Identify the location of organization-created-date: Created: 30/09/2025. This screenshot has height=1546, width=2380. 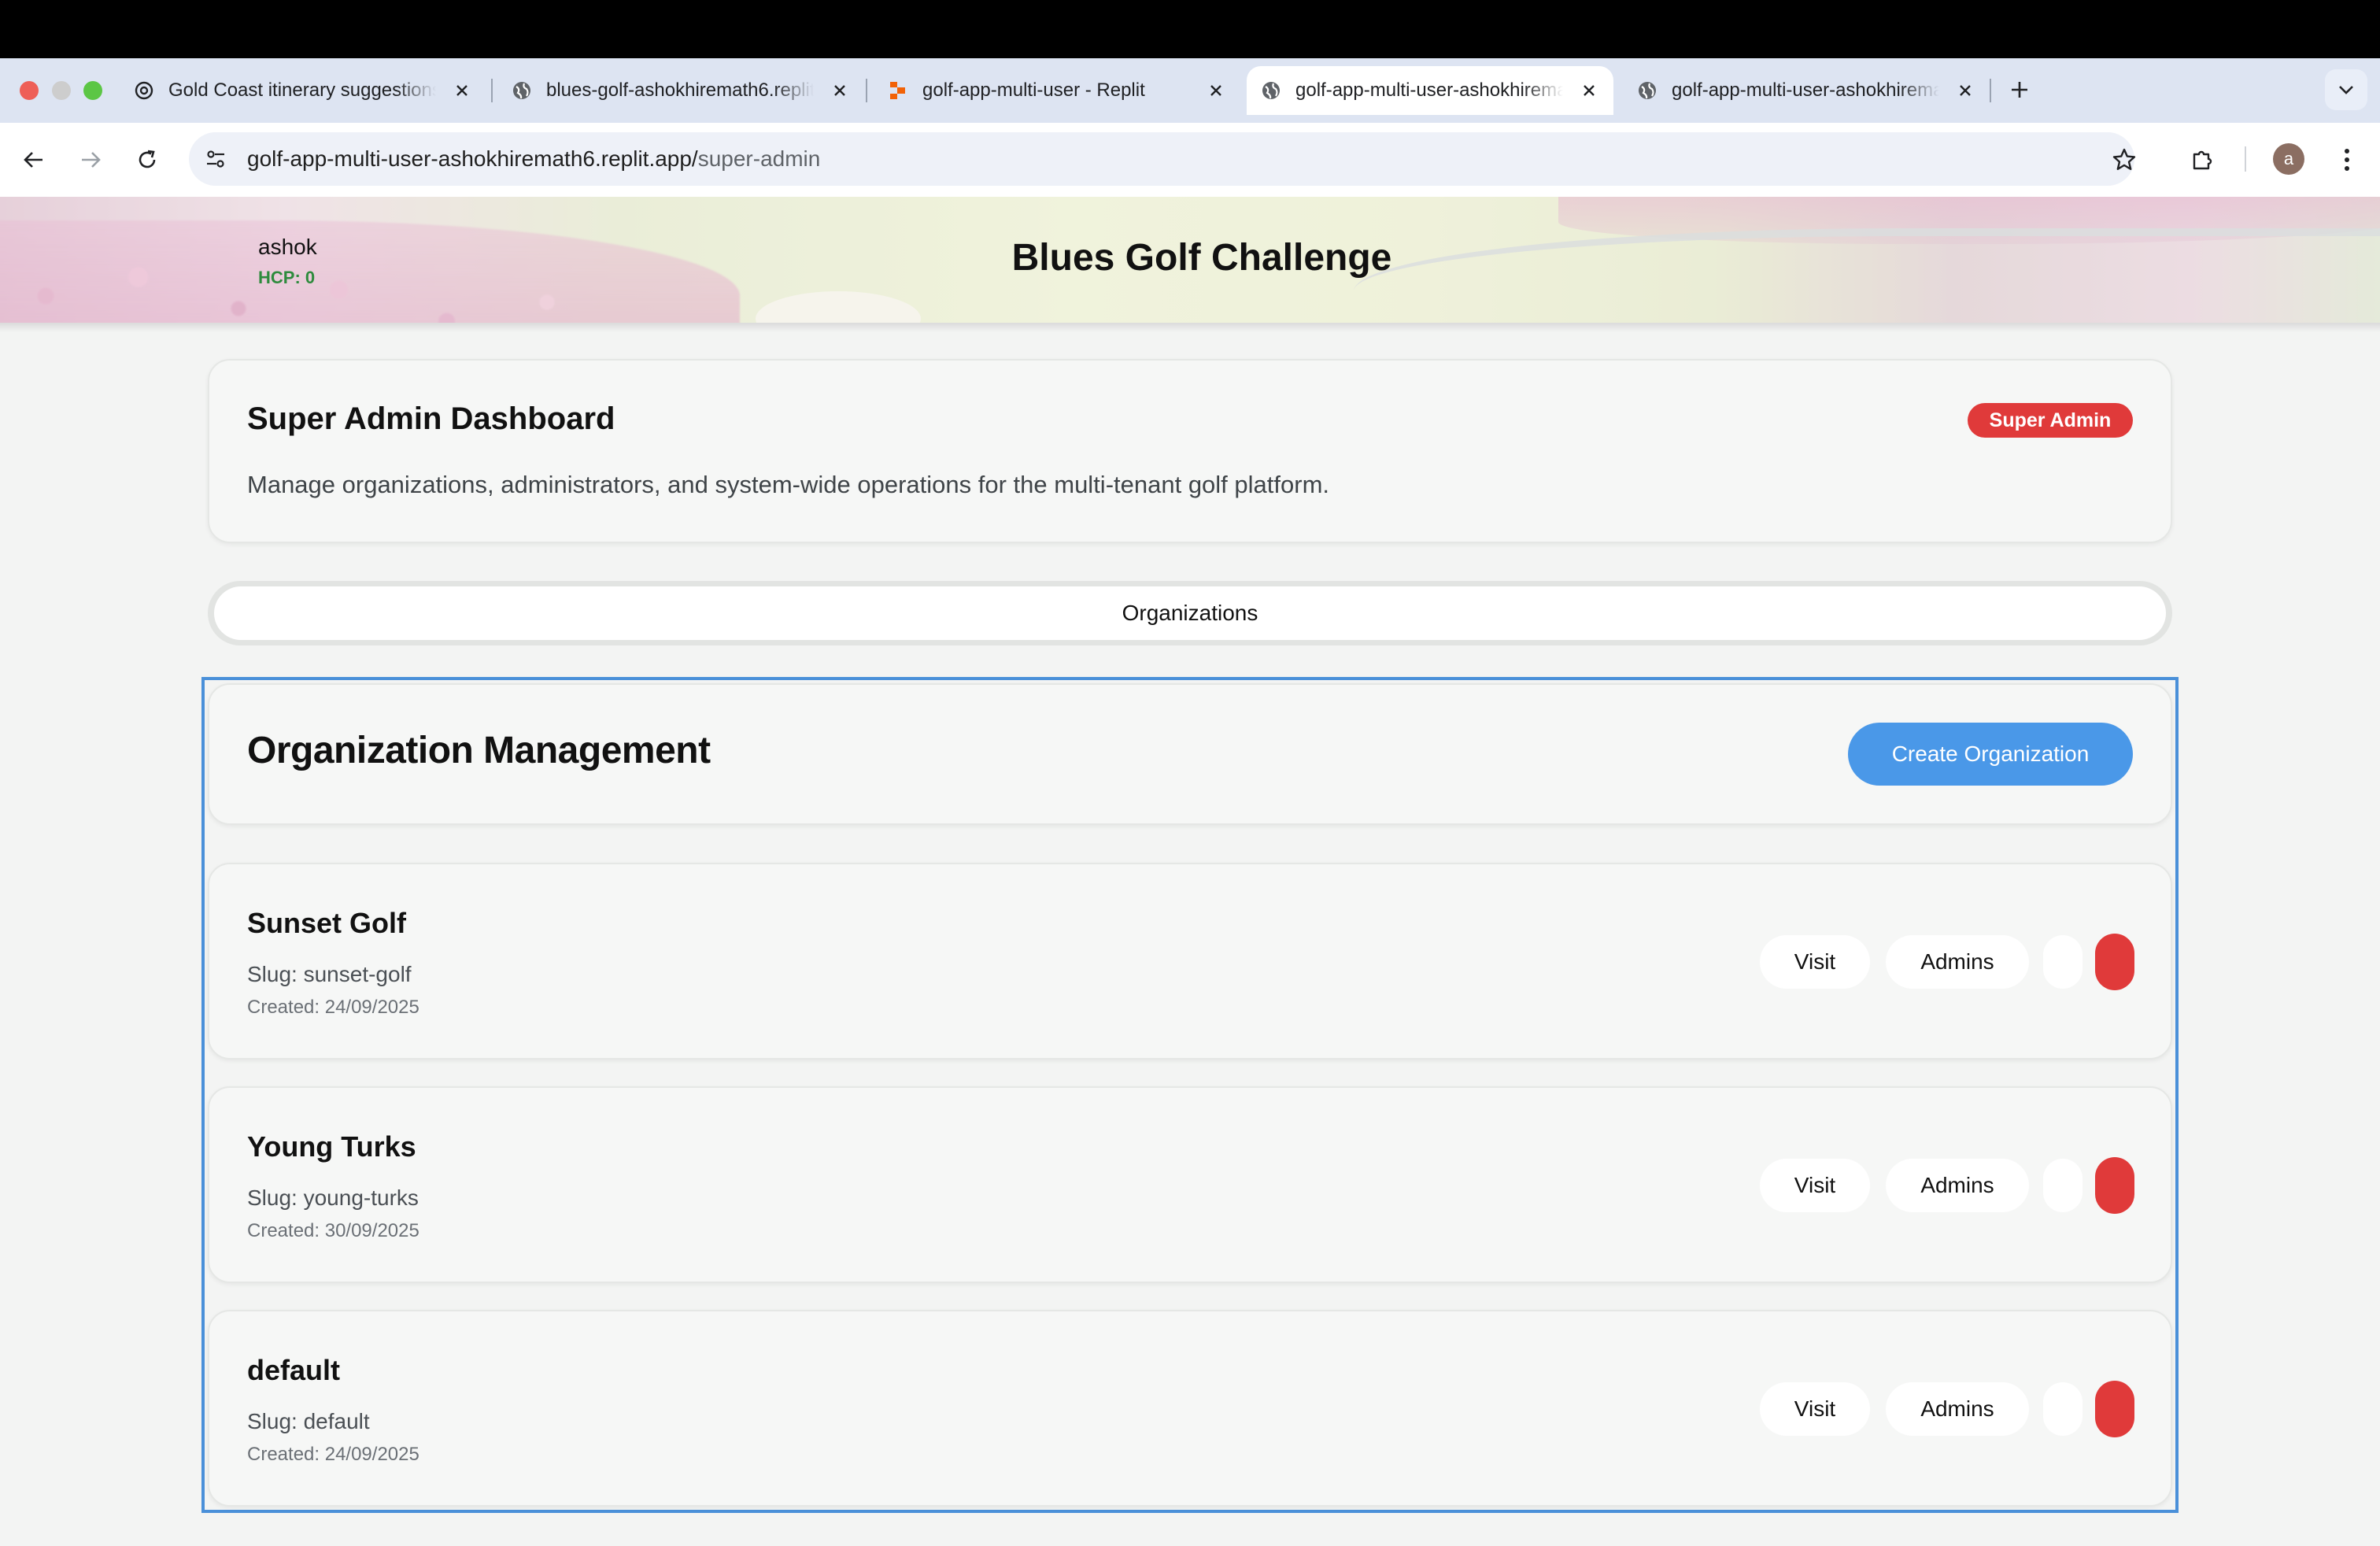
(333, 1230).